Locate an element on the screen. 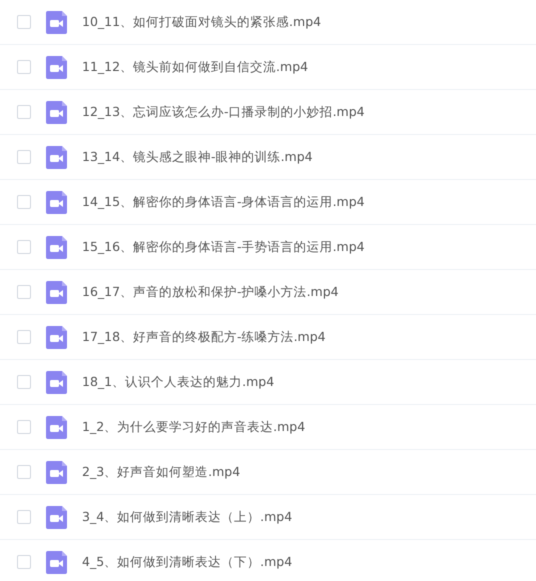 The image size is (536, 581). file-name: 14_15、解密你的身体语言-身体语言的运用.mp4 is located at coordinates (223, 202).